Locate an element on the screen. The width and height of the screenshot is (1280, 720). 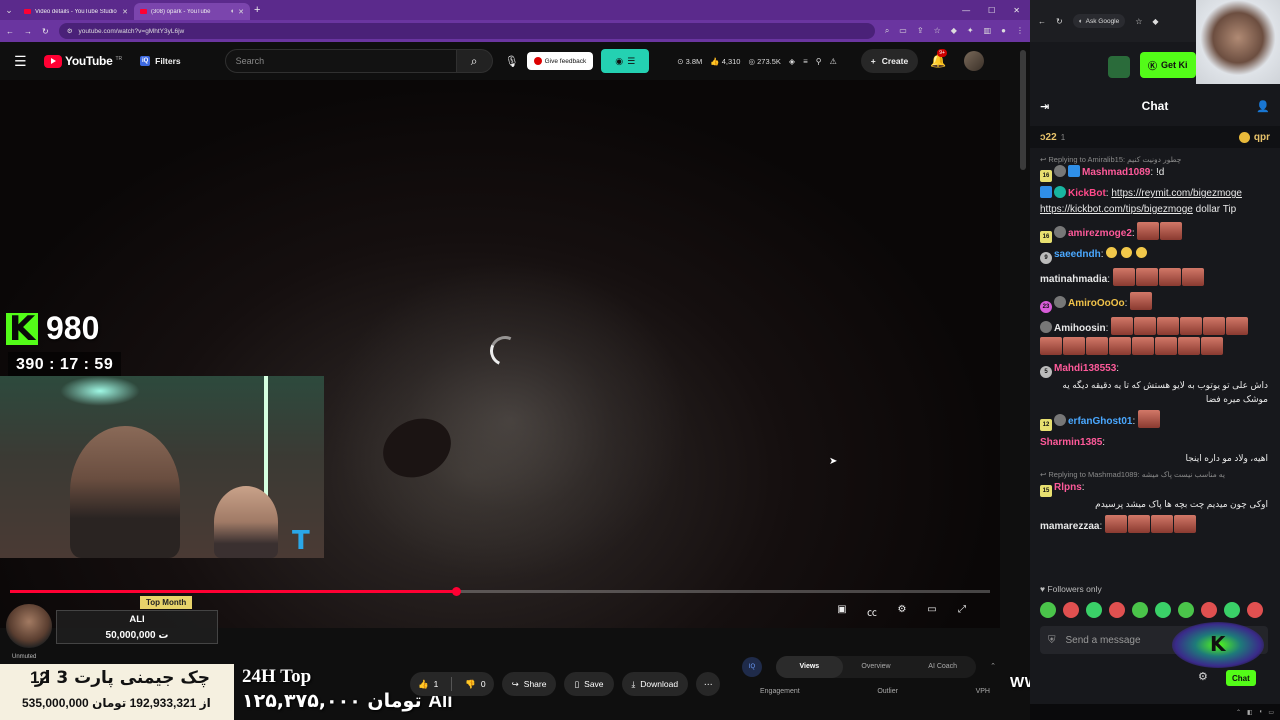
chat-link: https://reymit.com/bigezmoge is located at coordinates (1176, 193).